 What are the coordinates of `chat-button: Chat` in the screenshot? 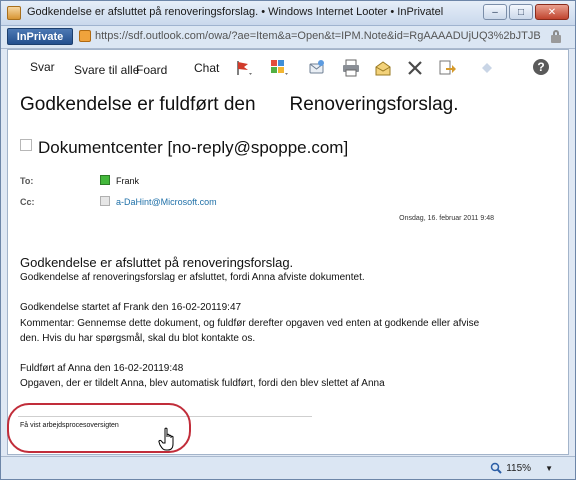 It's located at (206, 68).